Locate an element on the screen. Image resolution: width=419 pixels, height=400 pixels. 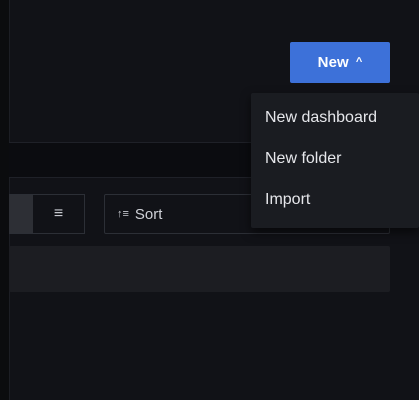
folder-view-toggle is located at coordinates (21, 214).